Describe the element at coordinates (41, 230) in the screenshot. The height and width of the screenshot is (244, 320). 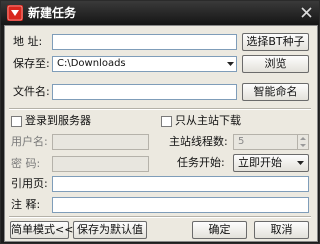
I see `simple-mode-button: 简单模式<<` at that location.